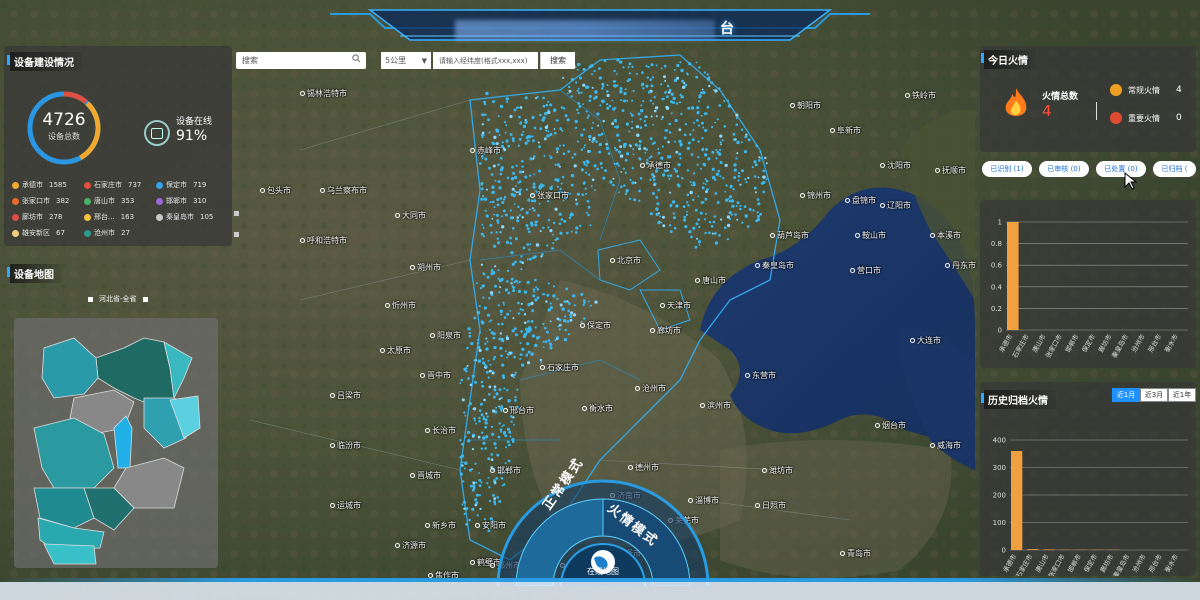 The height and width of the screenshot is (600, 1200). I want to click on distance-value: 5公里, so click(396, 60).